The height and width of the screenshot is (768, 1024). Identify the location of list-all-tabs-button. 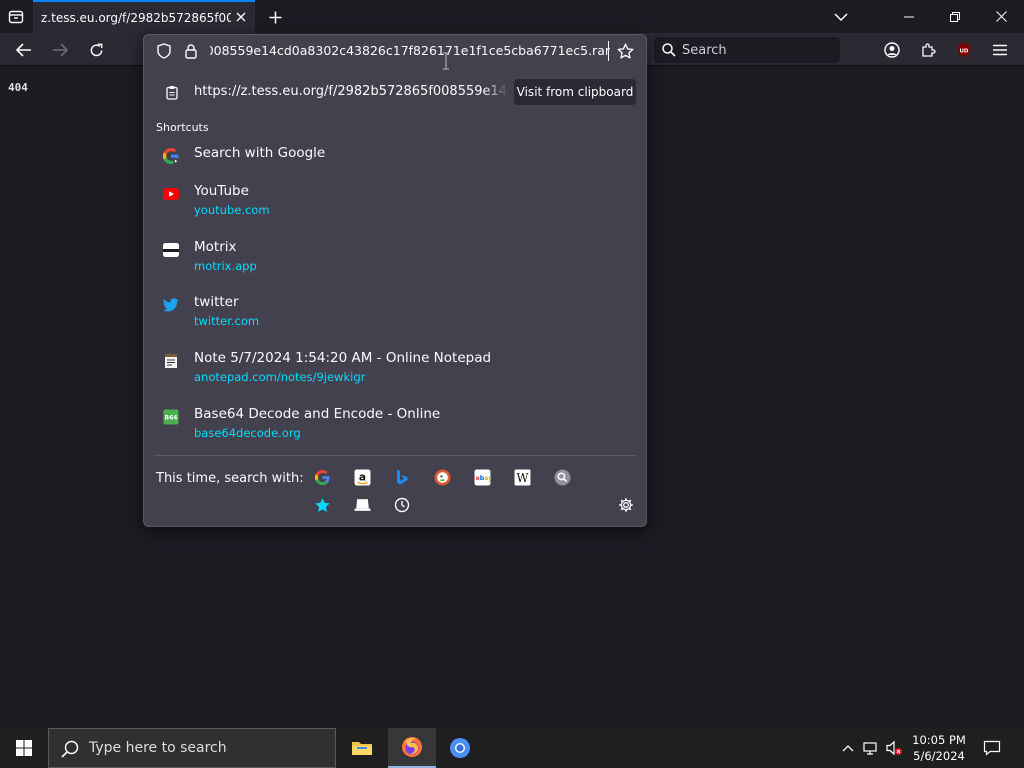
(841, 16).